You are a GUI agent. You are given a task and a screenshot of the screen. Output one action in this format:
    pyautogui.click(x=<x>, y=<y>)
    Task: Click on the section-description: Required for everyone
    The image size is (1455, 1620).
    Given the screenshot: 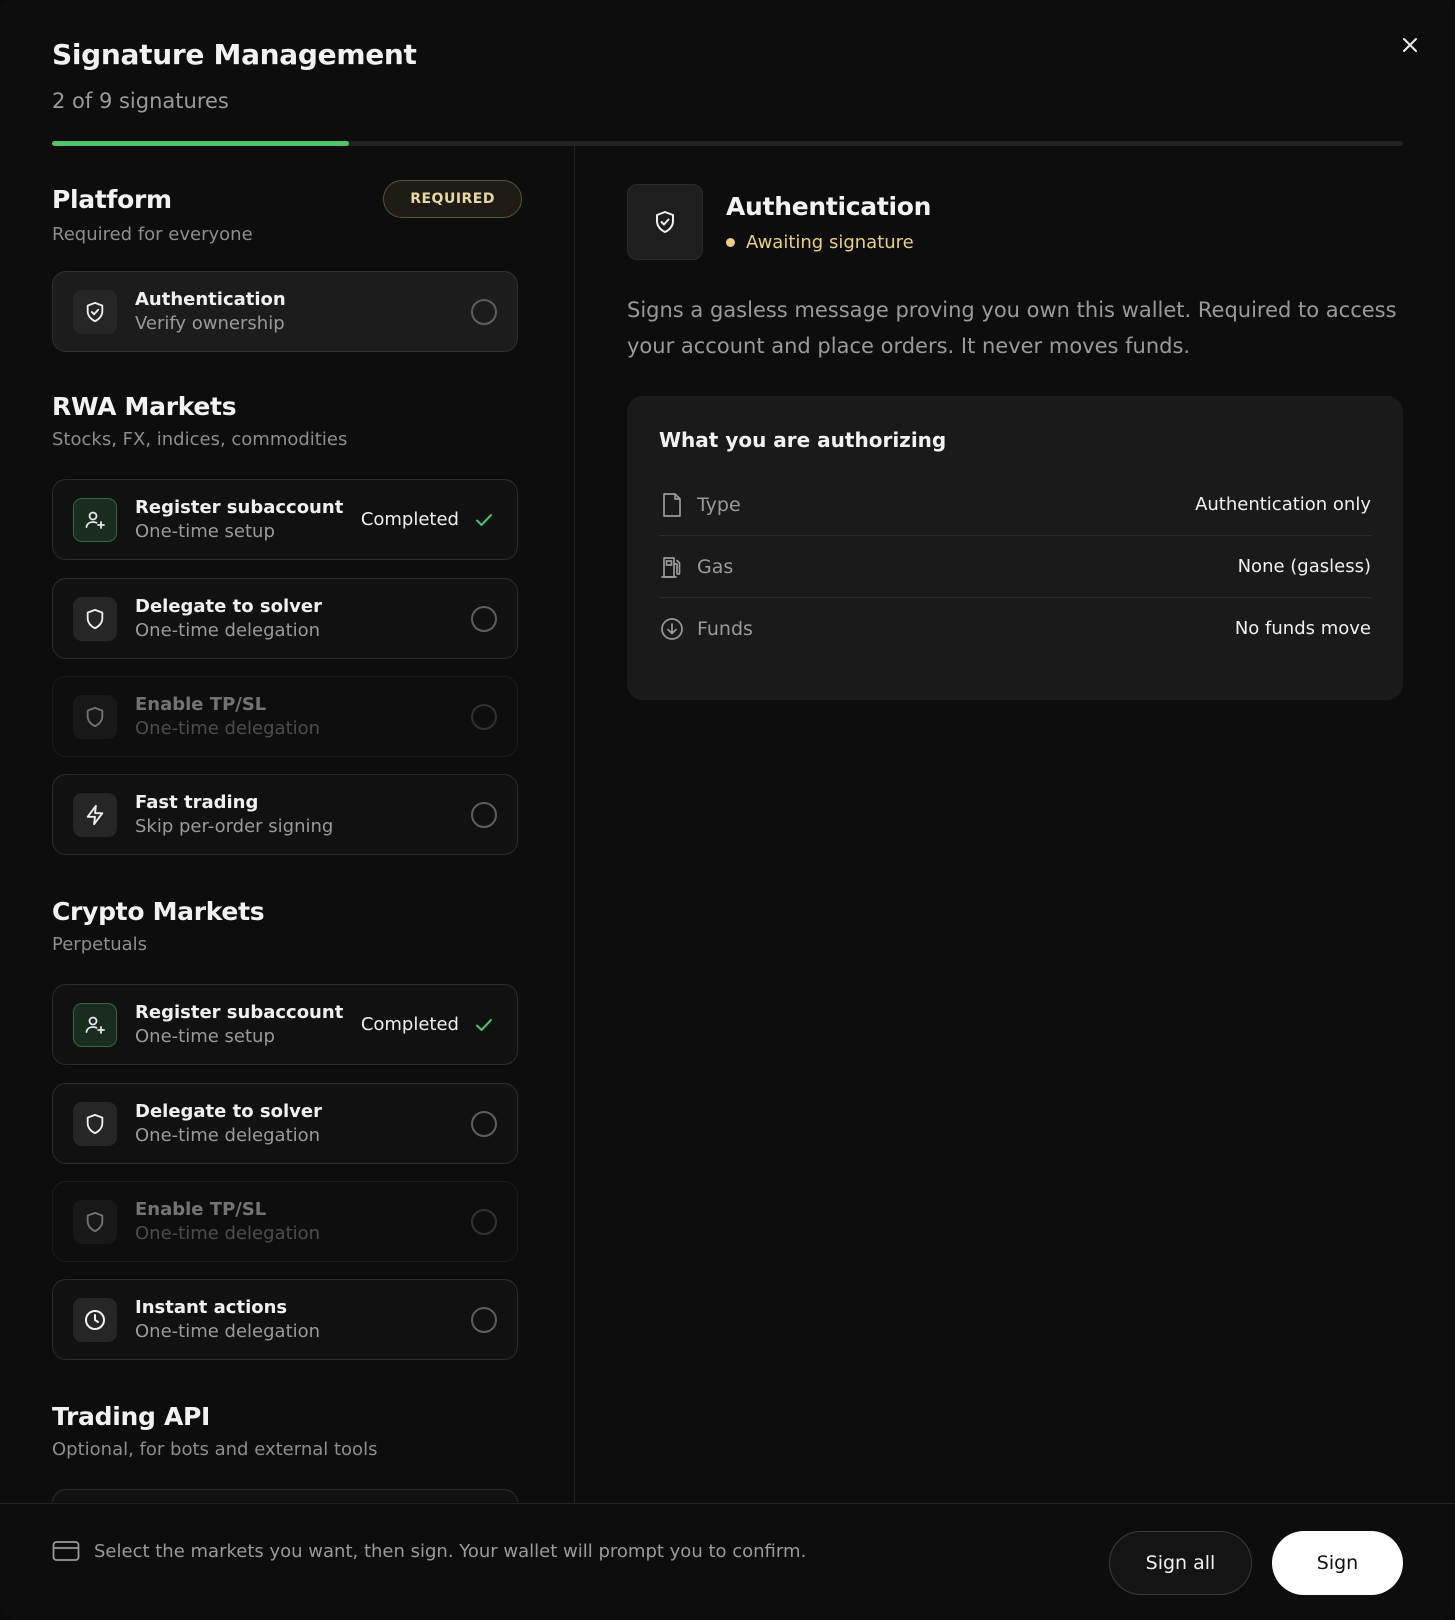 What is the action you would take?
    pyautogui.click(x=152, y=234)
    